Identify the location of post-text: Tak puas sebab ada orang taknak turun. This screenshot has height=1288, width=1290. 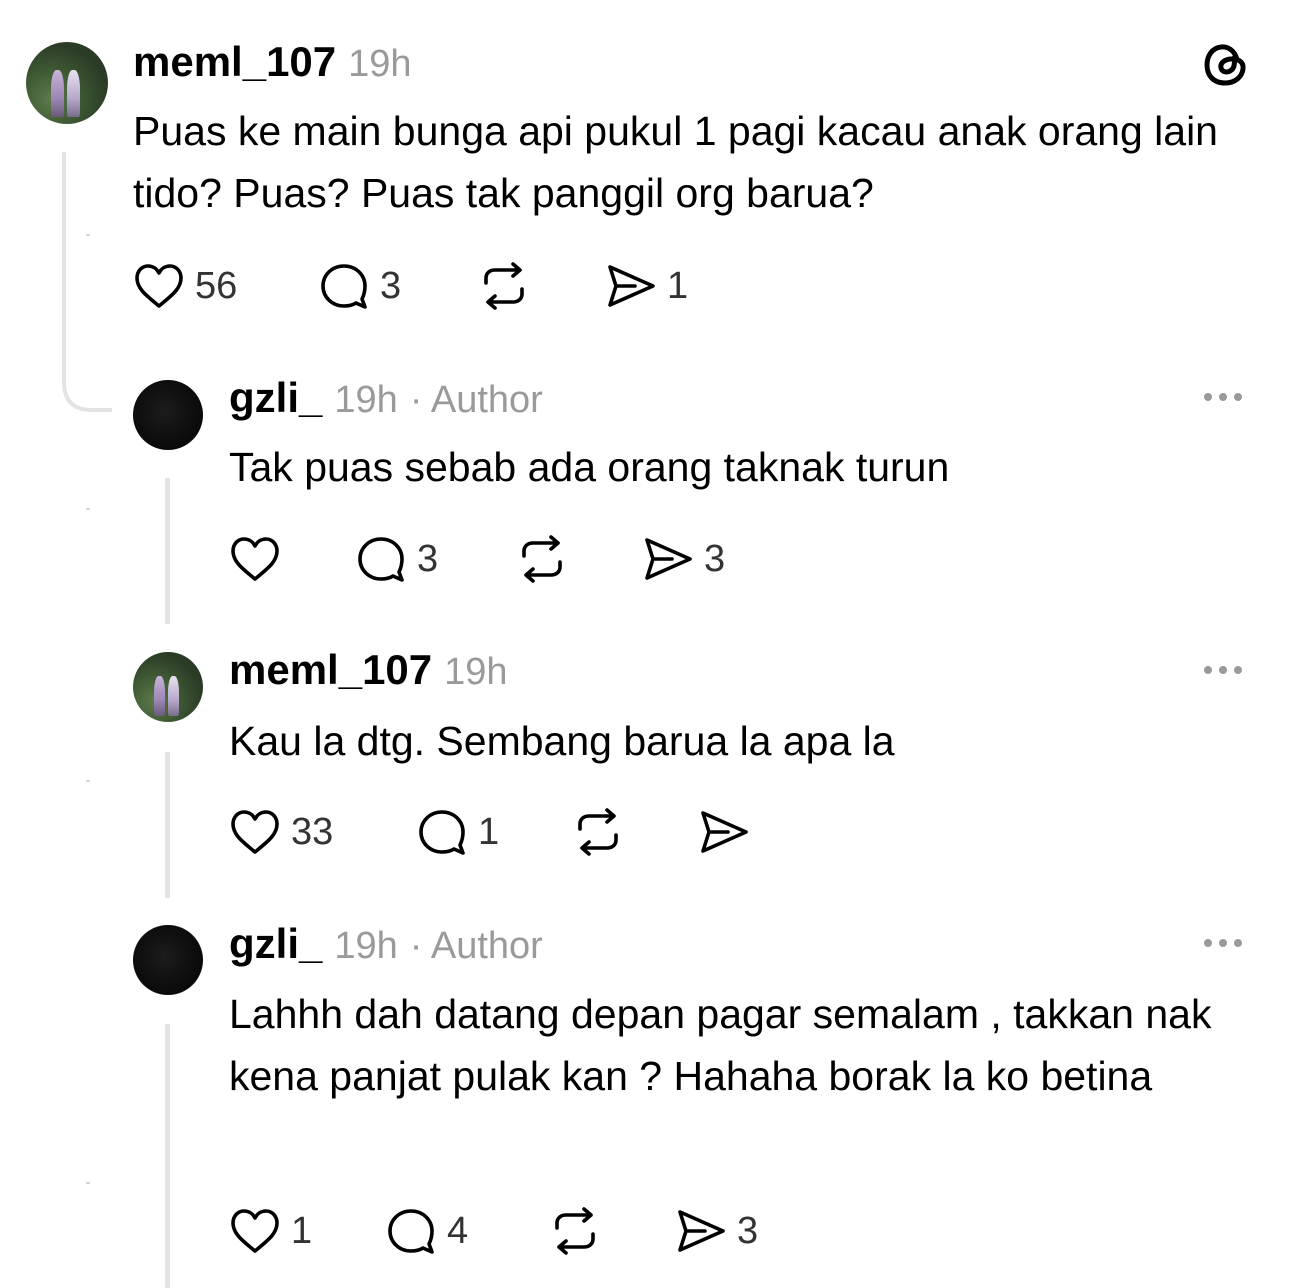
(589, 467).